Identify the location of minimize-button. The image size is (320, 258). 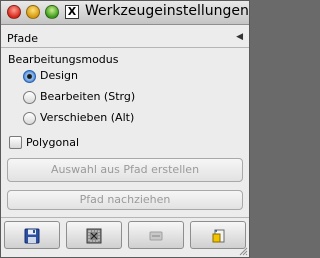
(33, 12).